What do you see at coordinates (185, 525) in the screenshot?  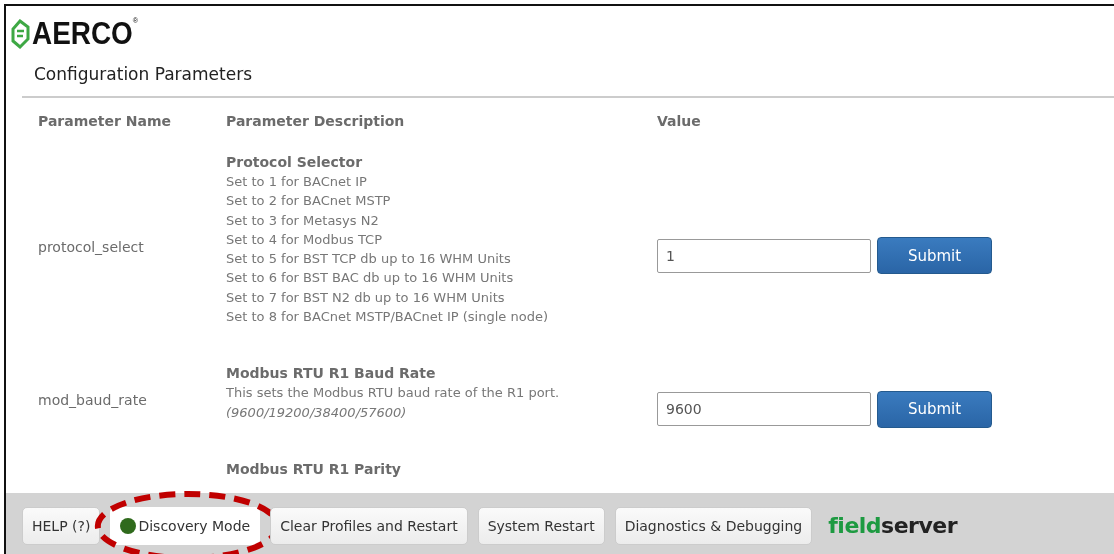 I see `footer-button: Discovery Mode` at bounding box center [185, 525].